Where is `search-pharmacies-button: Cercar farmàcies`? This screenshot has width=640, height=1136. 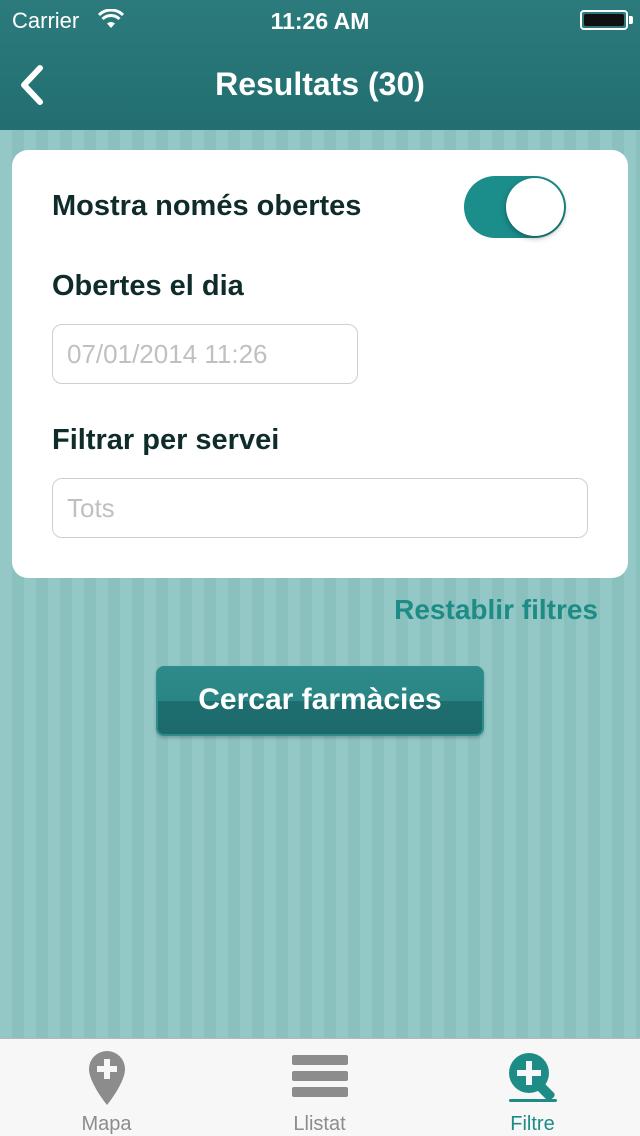
search-pharmacies-button: Cercar farmàcies is located at coordinates (320, 701).